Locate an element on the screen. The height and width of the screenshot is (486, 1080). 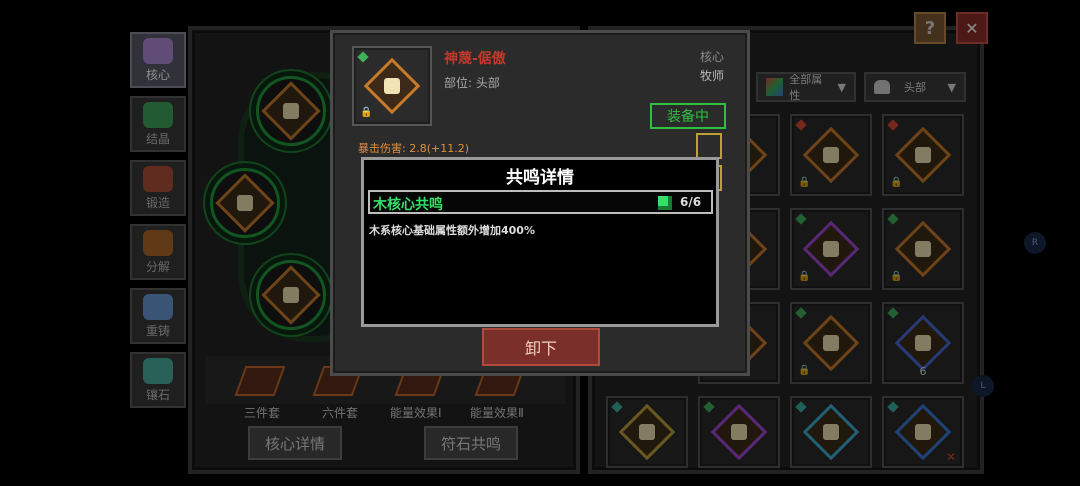
crit-damage-stat: 暴击伤害: 2.8(+11.2) is located at coordinates (413, 148).